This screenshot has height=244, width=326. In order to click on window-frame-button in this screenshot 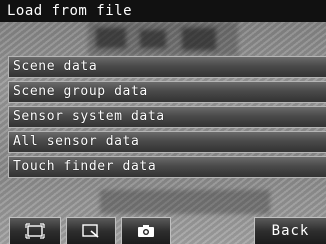, I will do `click(35, 230)`.